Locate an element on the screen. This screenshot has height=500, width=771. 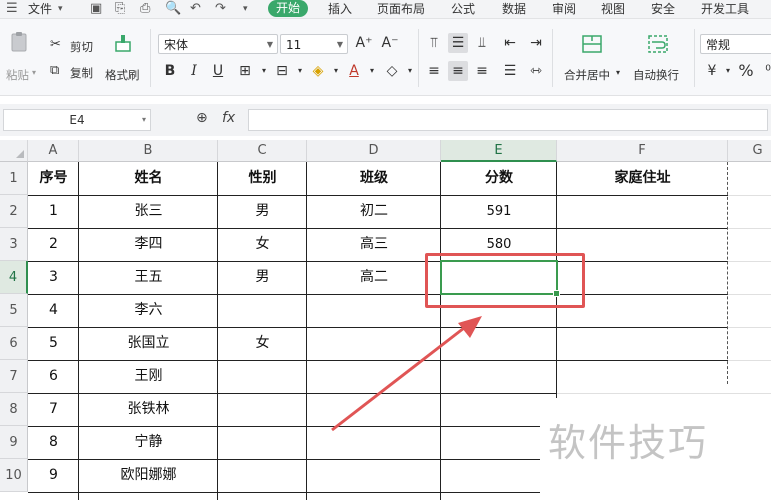
watermark-text: 软件技巧 is located at coordinates (655, 449).